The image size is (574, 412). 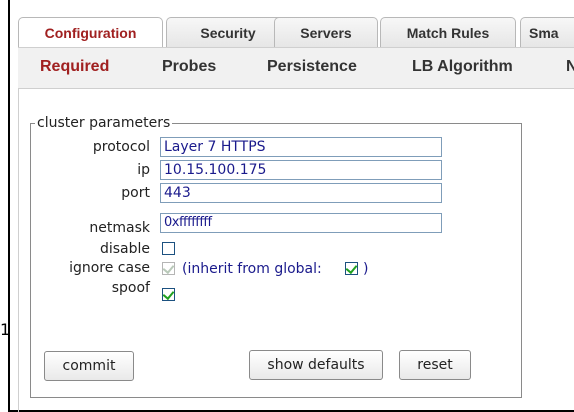 What do you see at coordinates (326, 32) in the screenshot?
I see `tab-servers: Servers` at bounding box center [326, 32].